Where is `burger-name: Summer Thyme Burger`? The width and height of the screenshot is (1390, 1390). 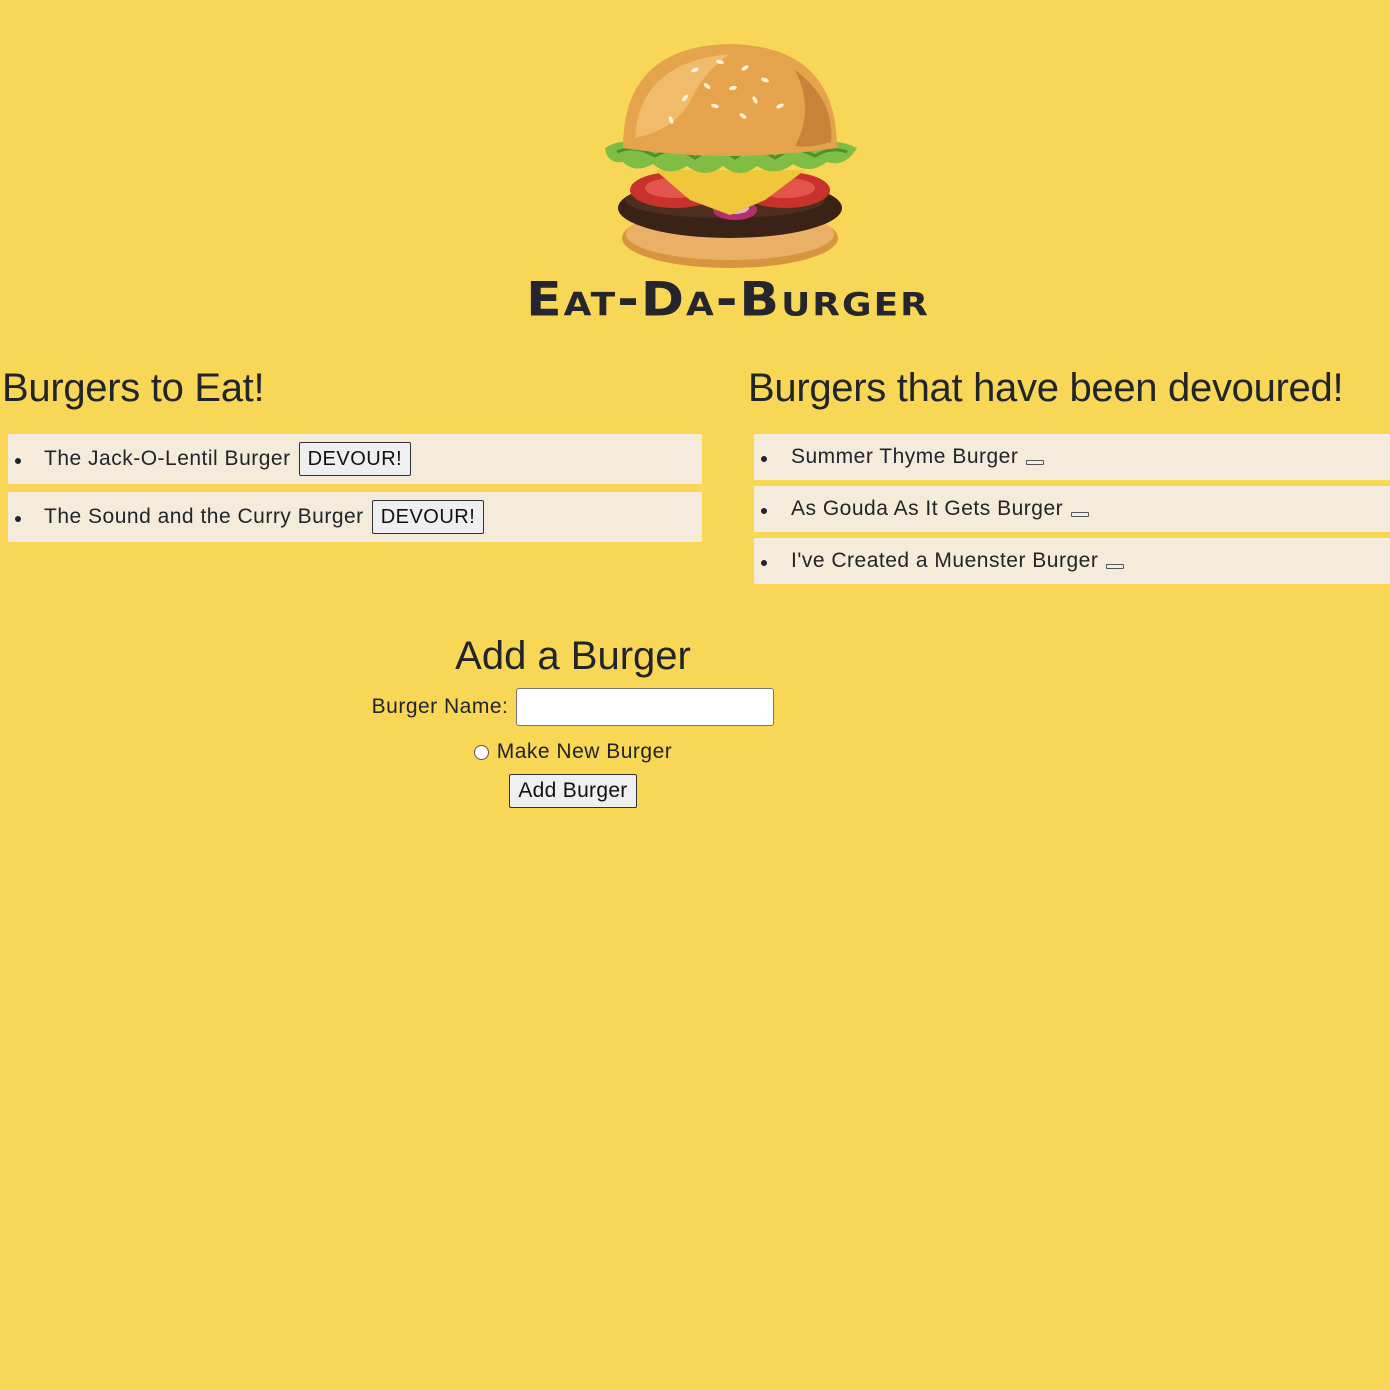
burger-name: Summer Thyme Burger is located at coordinates (905, 456).